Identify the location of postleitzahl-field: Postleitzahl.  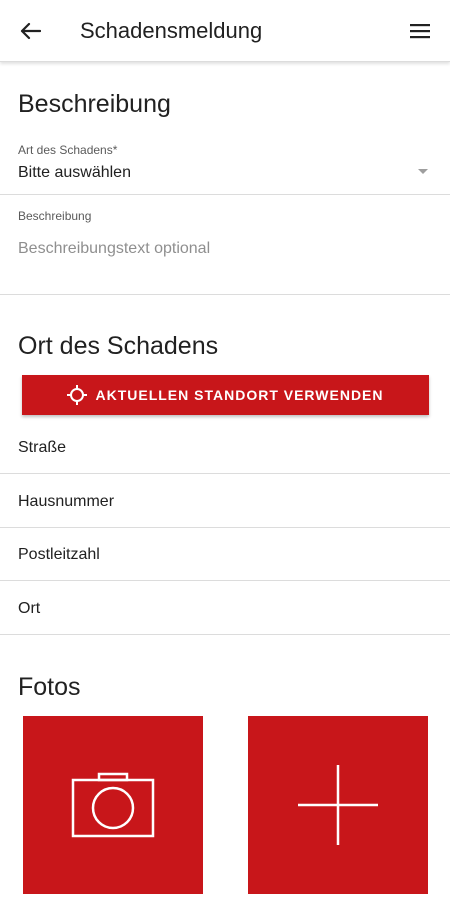
(59, 555).